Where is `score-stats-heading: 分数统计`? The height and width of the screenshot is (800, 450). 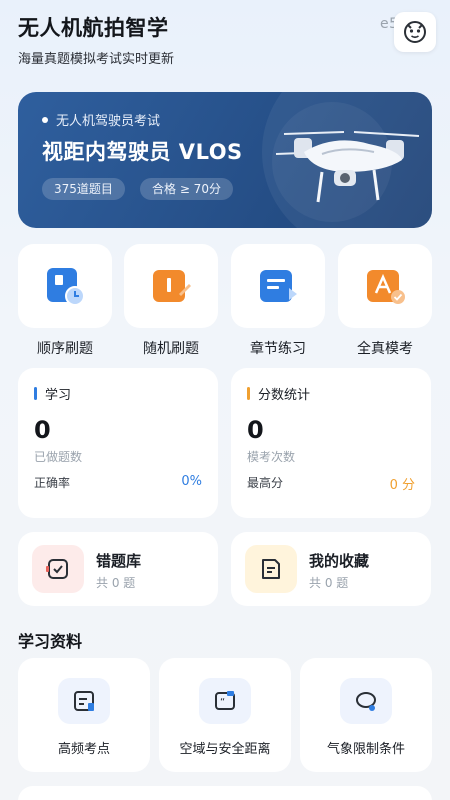
score-stats-heading: 分数统计 is located at coordinates (278, 393).